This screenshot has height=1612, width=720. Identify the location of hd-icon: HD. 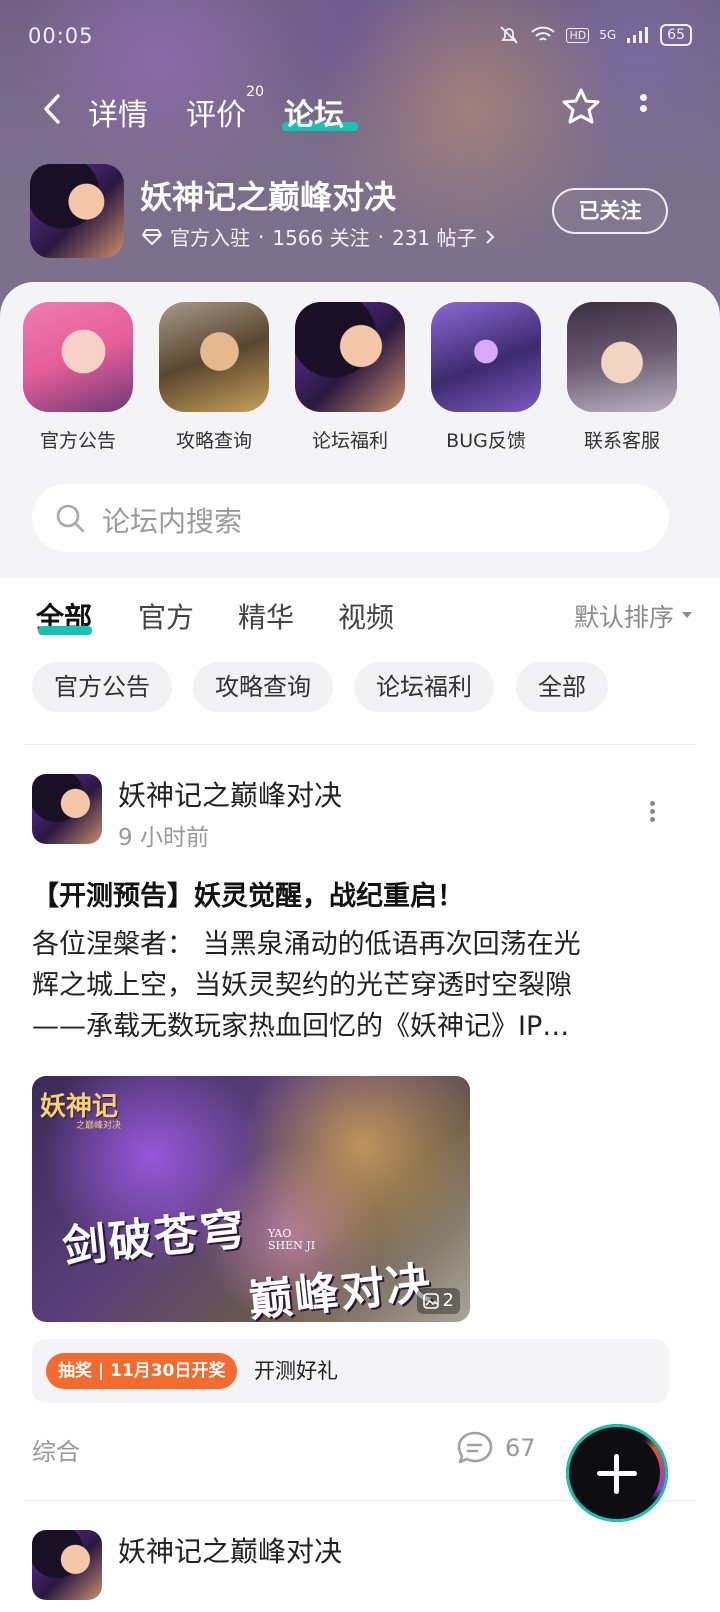
(578, 35).